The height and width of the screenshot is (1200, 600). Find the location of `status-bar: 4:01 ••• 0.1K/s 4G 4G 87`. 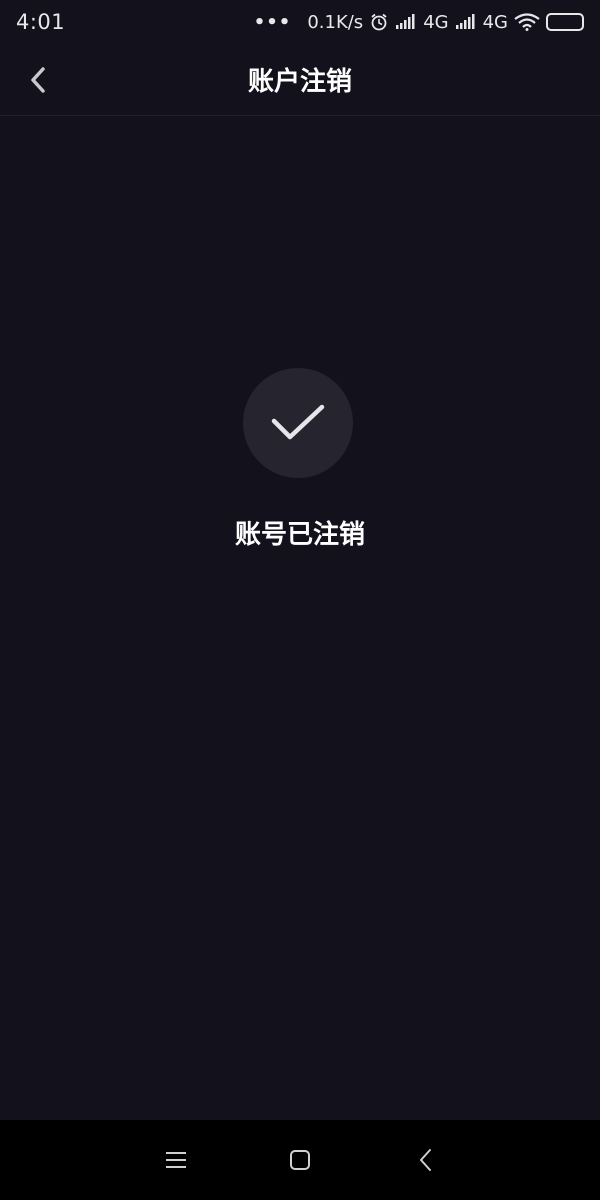

status-bar: 4:01 ••• 0.1K/s 4G 4G 87 is located at coordinates (300, 22).